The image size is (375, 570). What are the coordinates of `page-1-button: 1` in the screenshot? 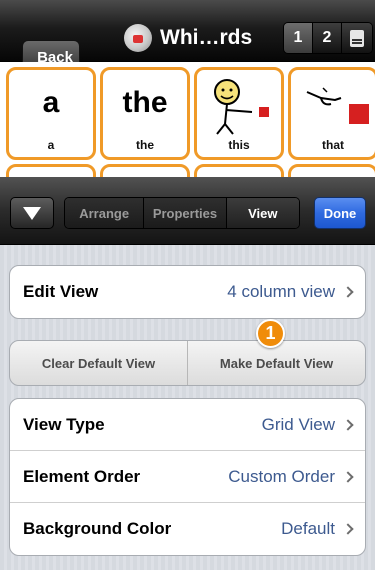 It's located at (298, 38).